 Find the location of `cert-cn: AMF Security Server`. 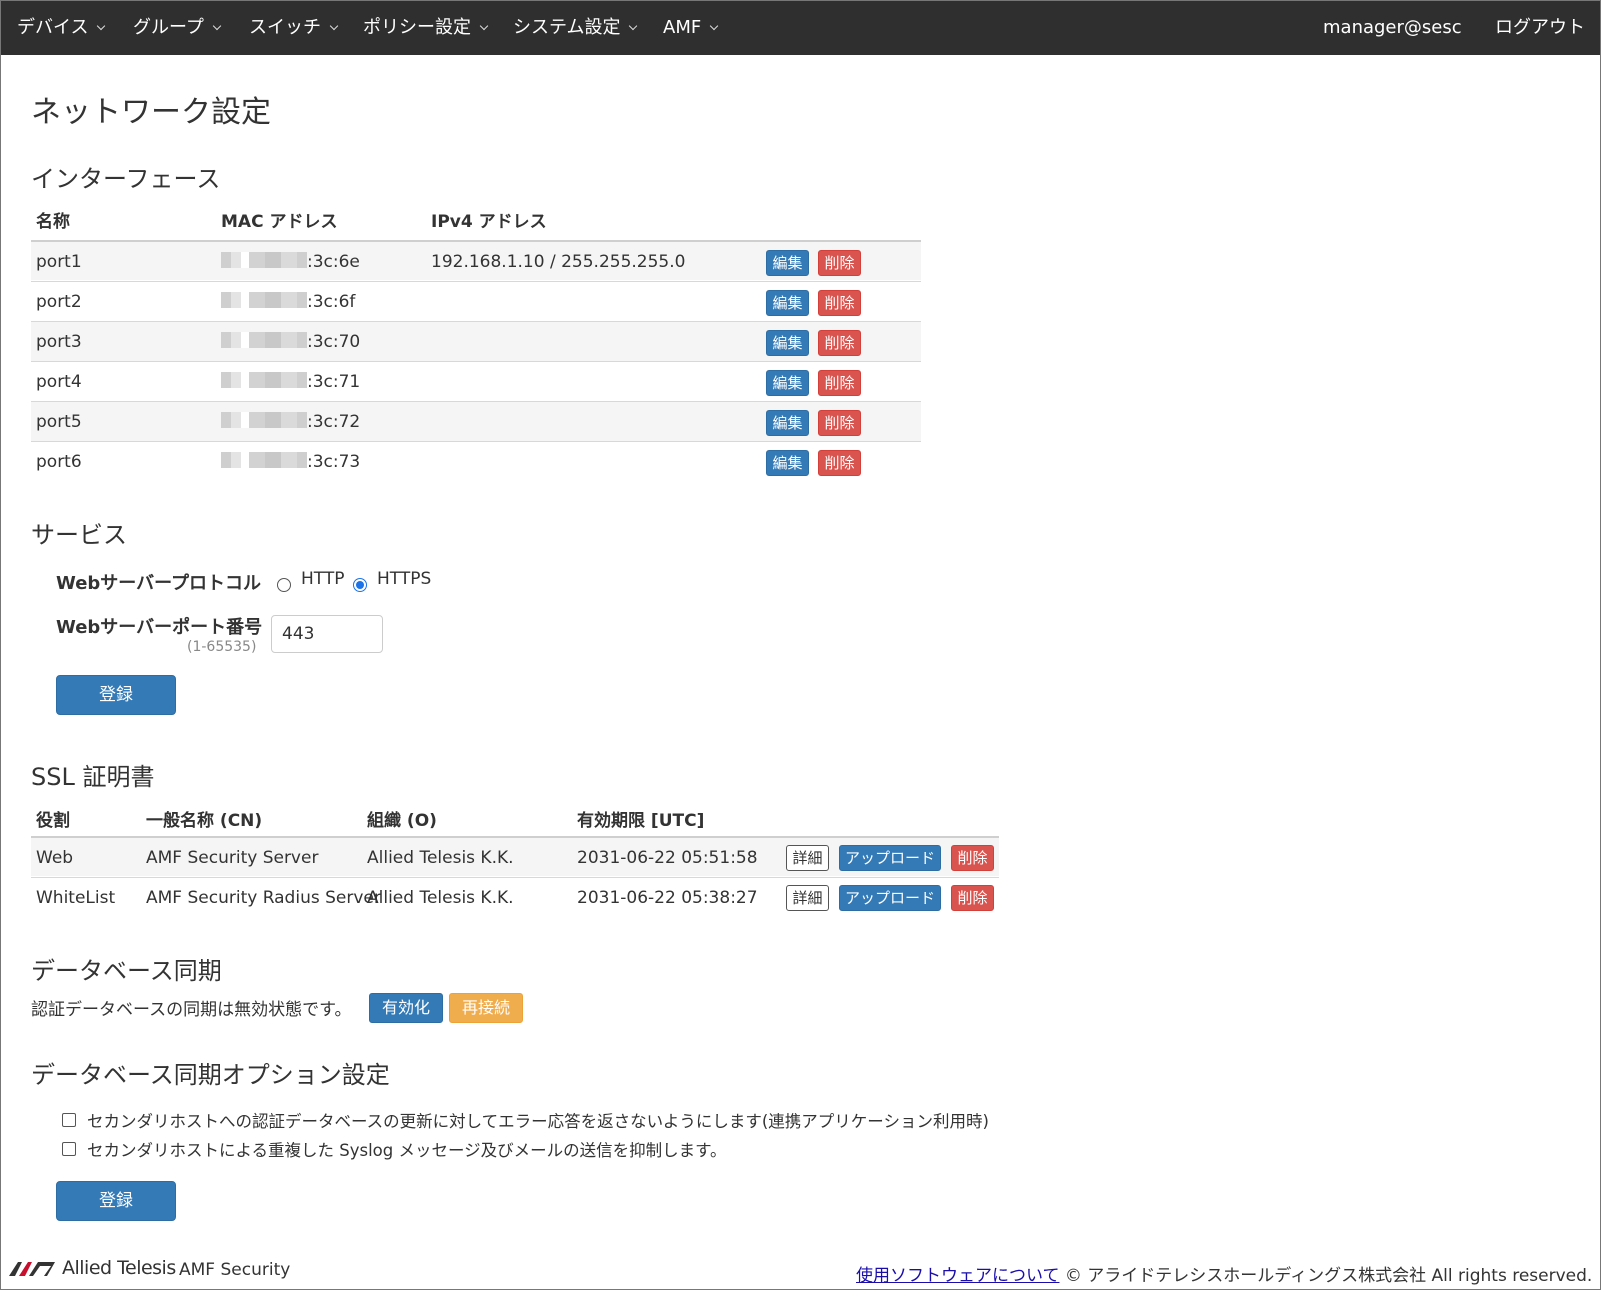

cert-cn: AMF Security Server is located at coordinates (232, 858).